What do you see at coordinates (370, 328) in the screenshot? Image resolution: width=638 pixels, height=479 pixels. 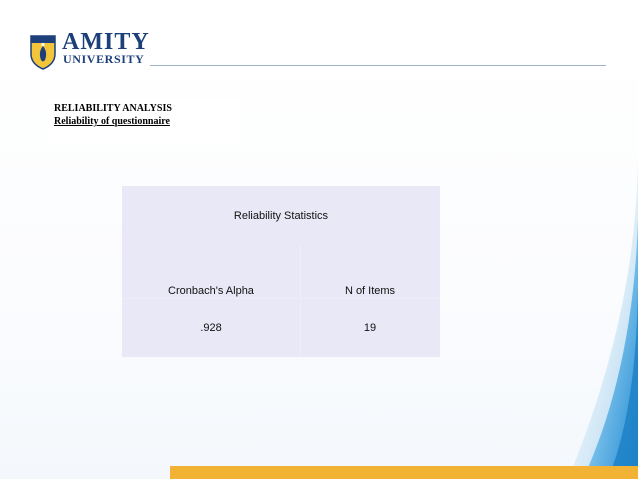 I see `cell-n-of-items-value: 19` at bounding box center [370, 328].